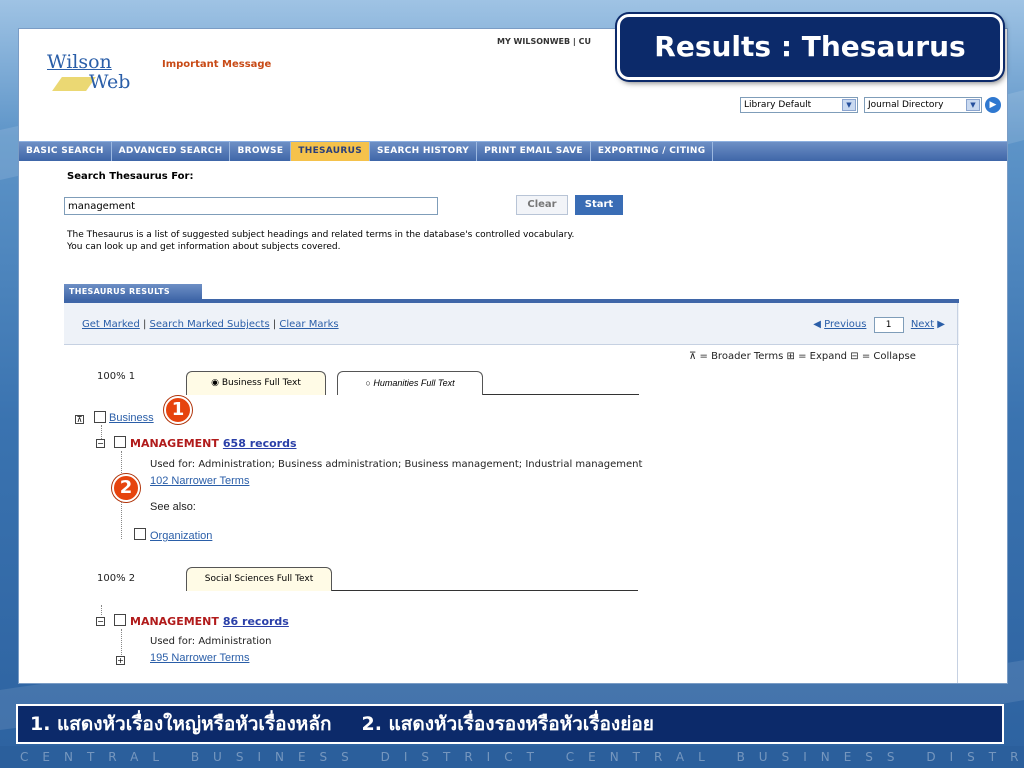 The width and height of the screenshot is (1024, 768). What do you see at coordinates (173, 507) in the screenshot?
I see `see-also-label: See also:` at bounding box center [173, 507].